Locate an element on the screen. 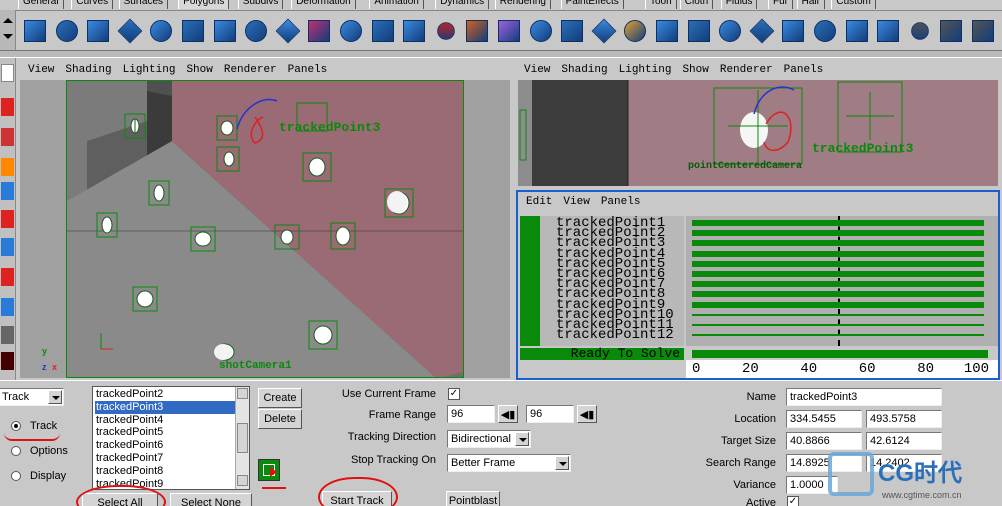  main-viewport-menu-show: Show is located at coordinates (199, 70).